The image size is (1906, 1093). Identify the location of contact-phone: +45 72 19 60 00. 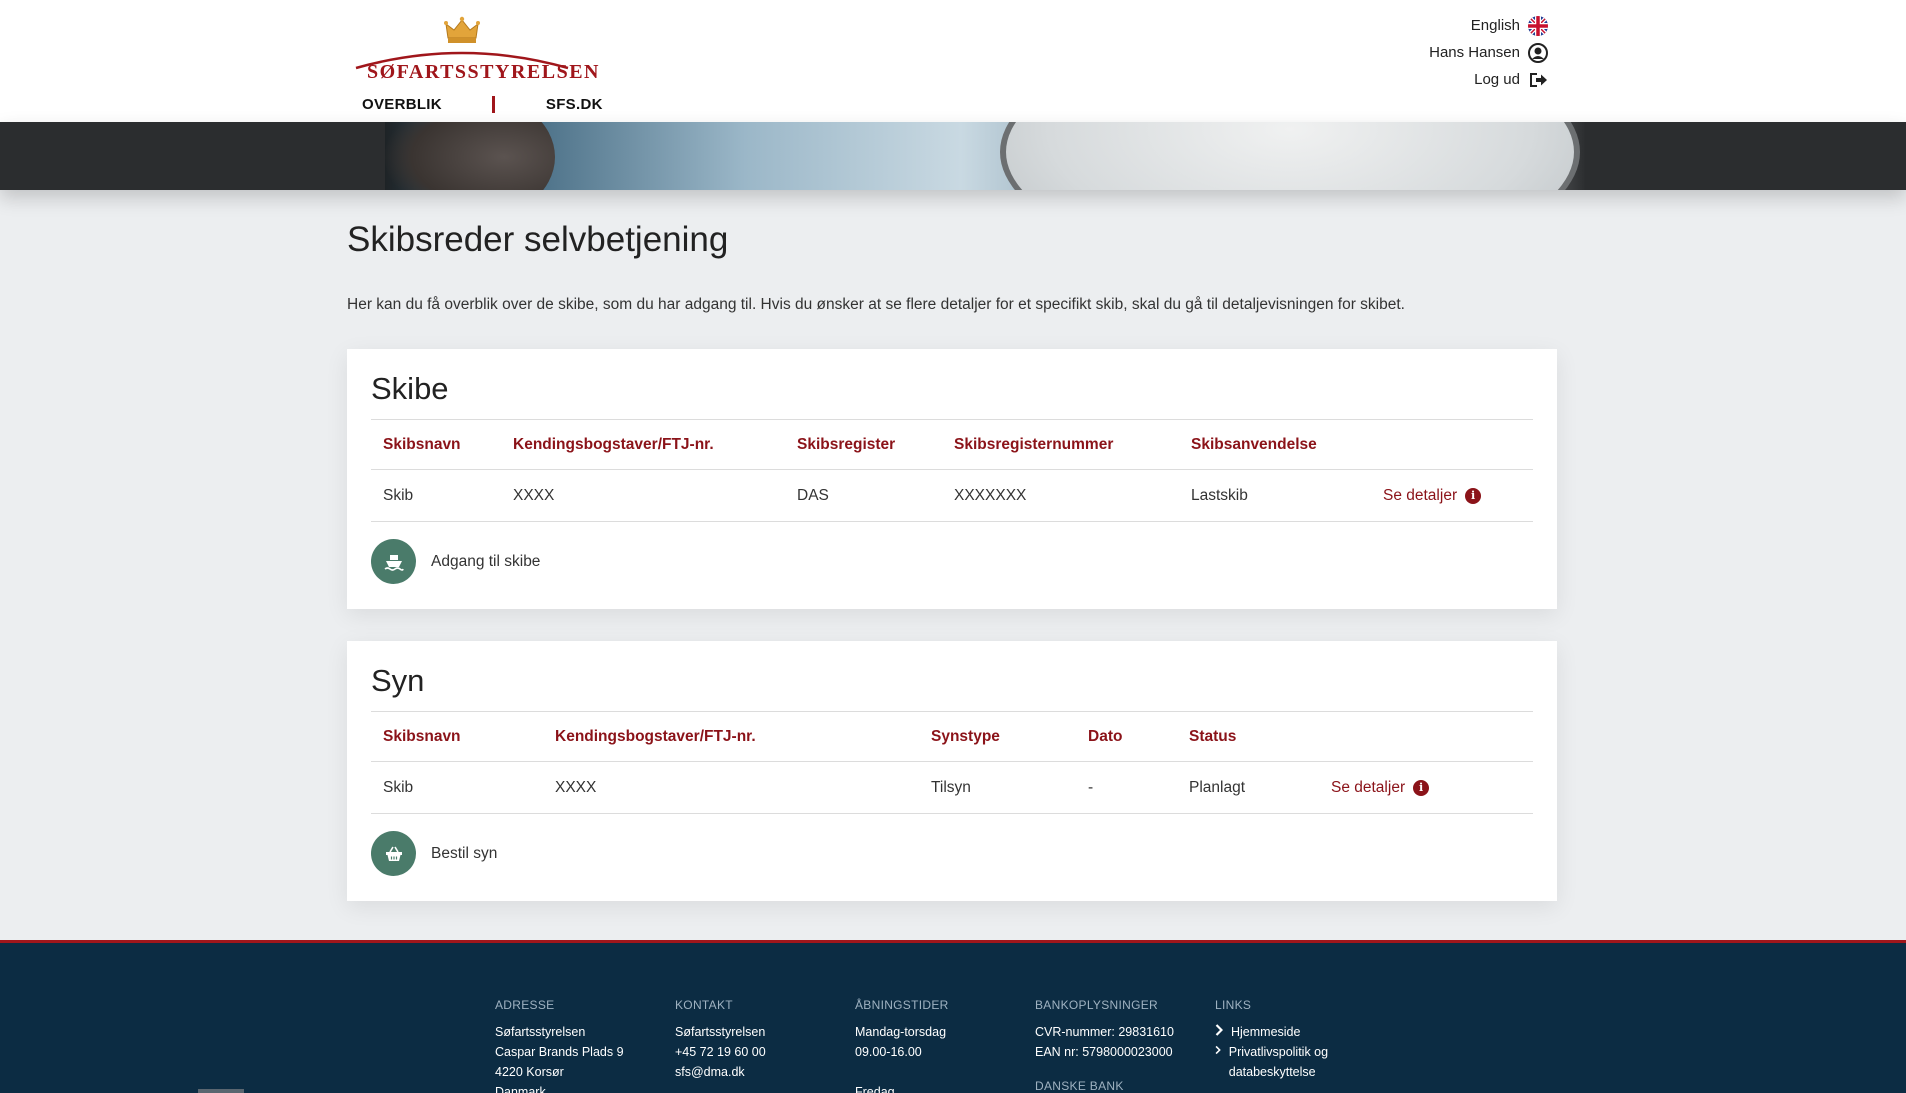
(720, 1052).